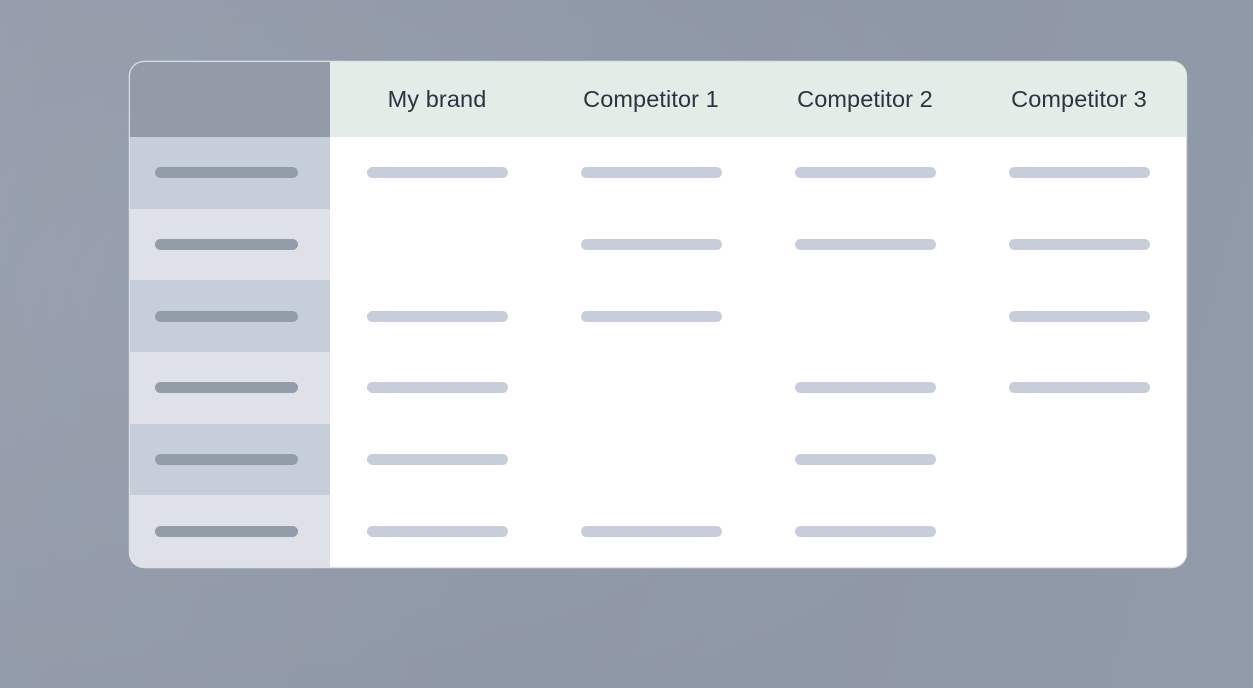  Describe the element at coordinates (230, 99) in the screenshot. I see `table-header-corner-cell` at that location.